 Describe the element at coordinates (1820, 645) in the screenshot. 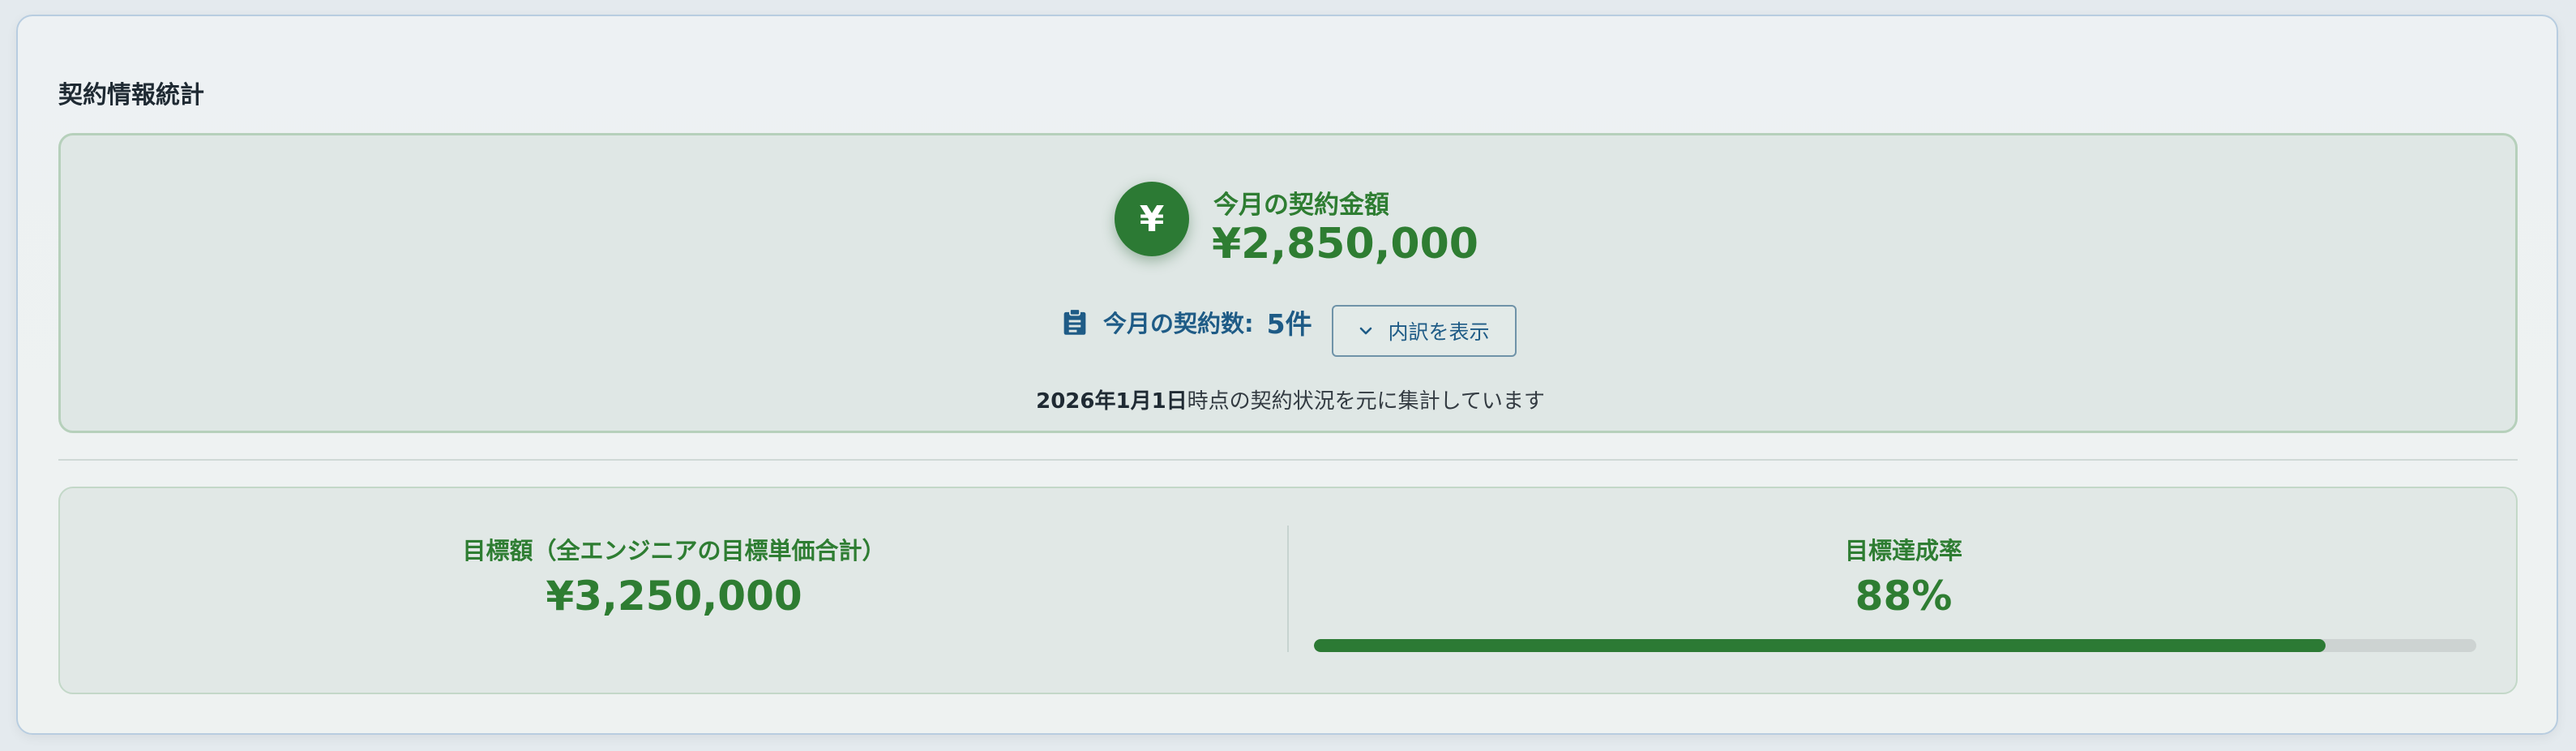

I see `achievement-progress-fill` at that location.